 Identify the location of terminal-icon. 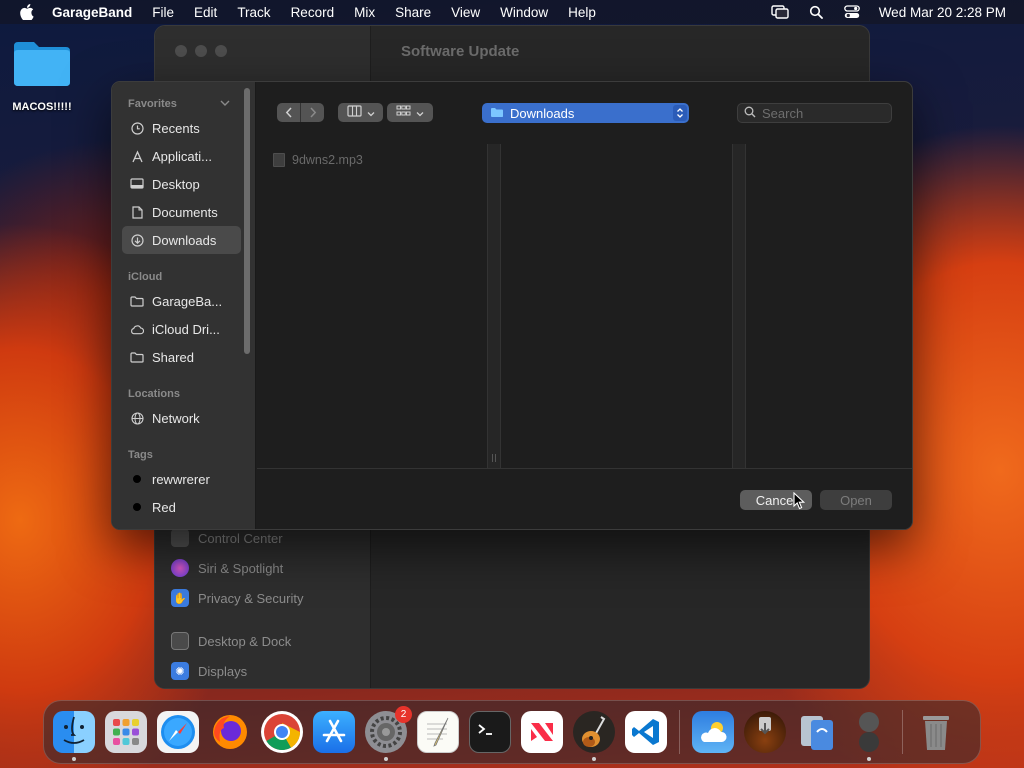
(490, 732).